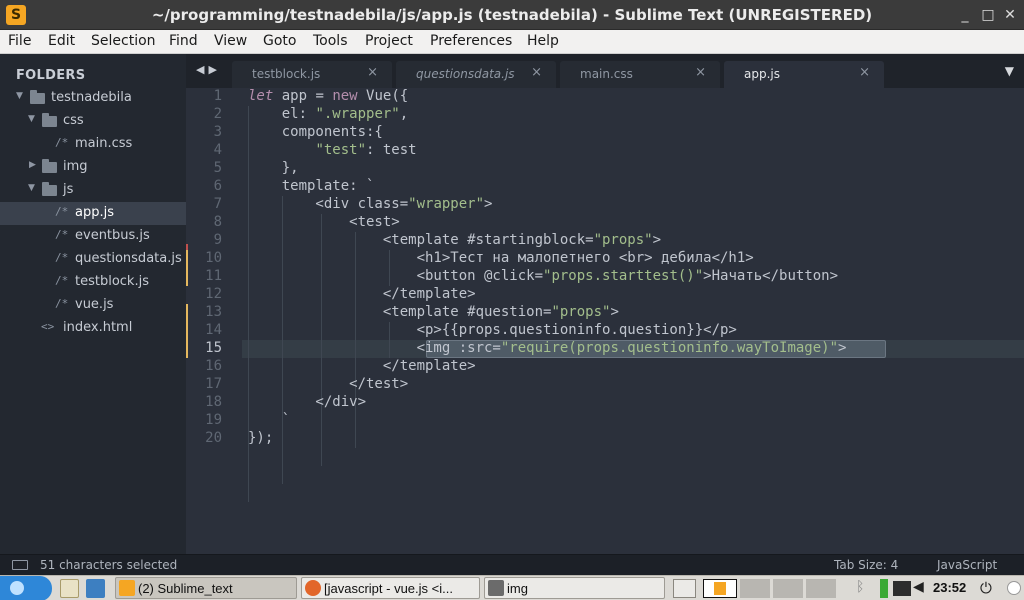 This screenshot has width=1024, height=600. What do you see at coordinates (543, 41) in the screenshot?
I see `menu-help: Help` at bounding box center [543, 41].